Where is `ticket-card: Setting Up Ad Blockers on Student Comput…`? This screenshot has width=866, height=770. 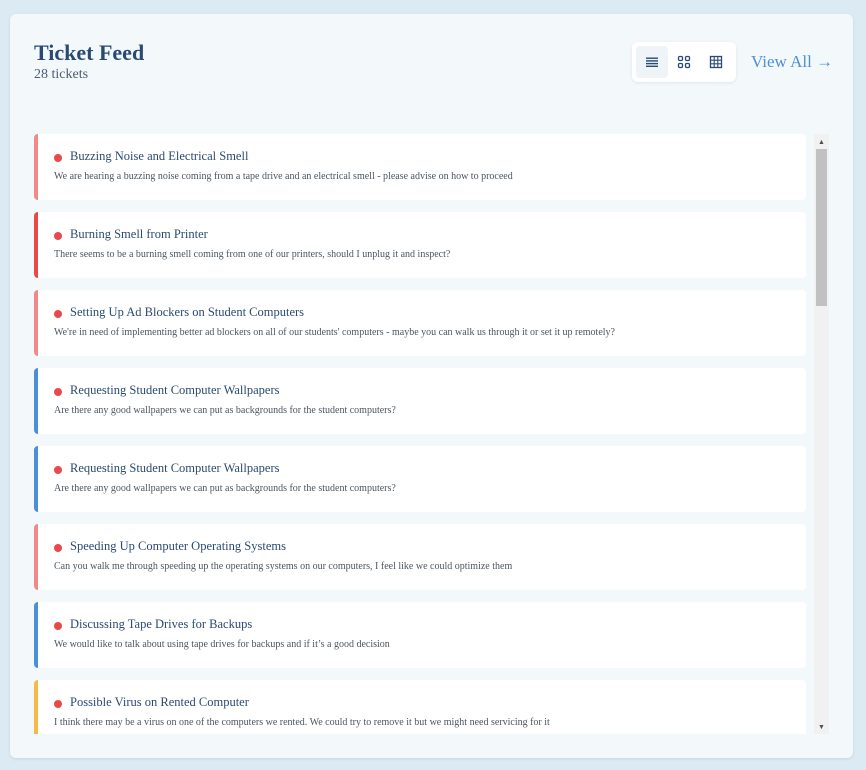 ticket-card: Setting Up Ad Blockers on Student Comput… is located at coordinates (420, 323).